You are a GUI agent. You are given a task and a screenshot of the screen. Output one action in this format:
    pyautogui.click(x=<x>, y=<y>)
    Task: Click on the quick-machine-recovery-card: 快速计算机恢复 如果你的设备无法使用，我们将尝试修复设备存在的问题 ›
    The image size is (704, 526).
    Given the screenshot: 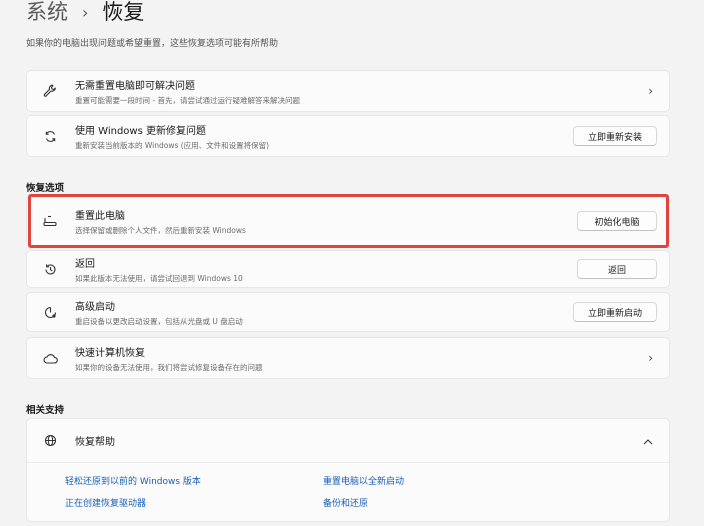 What is the action you would take?
    pyautogui.click(x=348, y=358)
    